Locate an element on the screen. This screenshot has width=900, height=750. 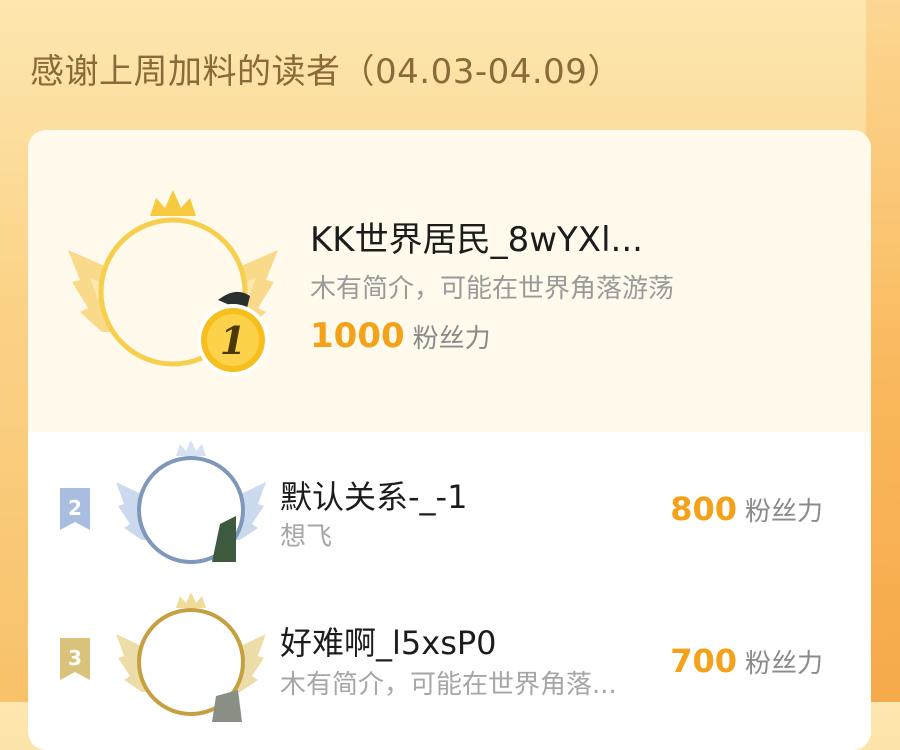
reader-name: 默认关系-_-1 is located at coordinates (374, 497).